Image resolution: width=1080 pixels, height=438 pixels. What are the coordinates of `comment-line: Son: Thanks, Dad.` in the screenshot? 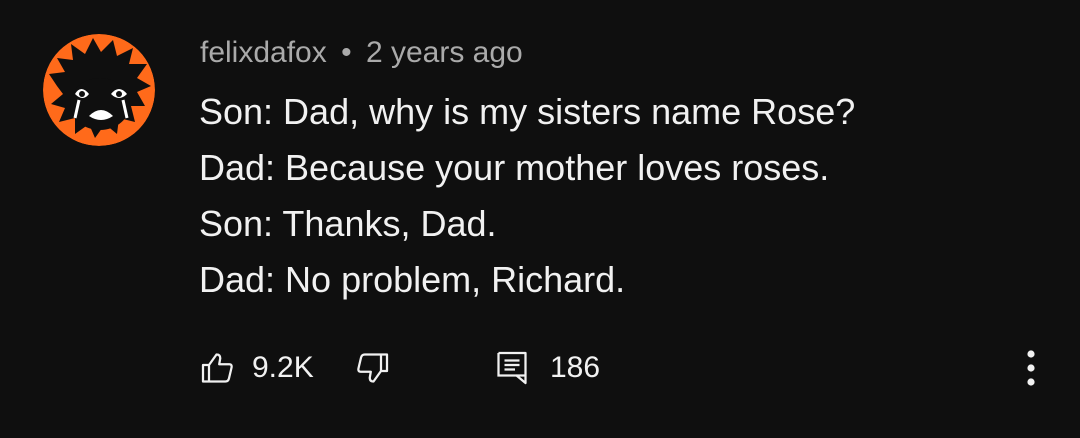 It's located at (348, 223).